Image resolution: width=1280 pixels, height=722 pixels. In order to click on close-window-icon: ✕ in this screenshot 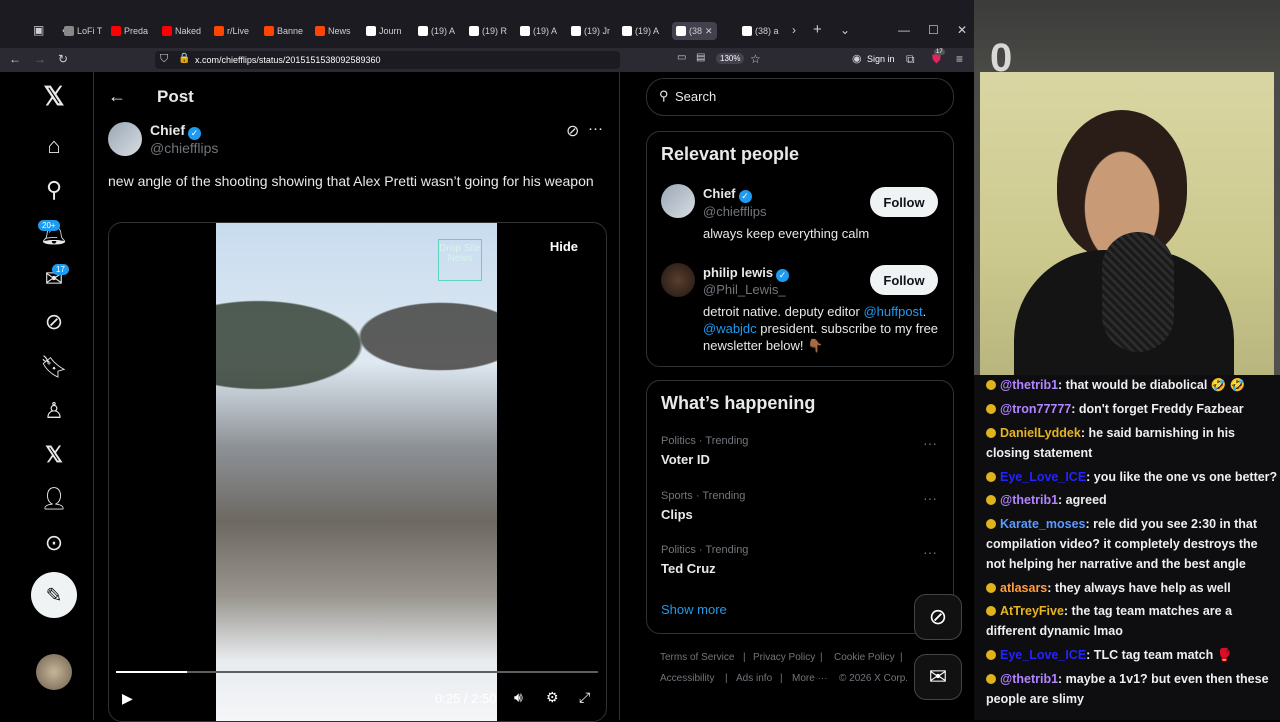, I will do `click(962, 30)`.